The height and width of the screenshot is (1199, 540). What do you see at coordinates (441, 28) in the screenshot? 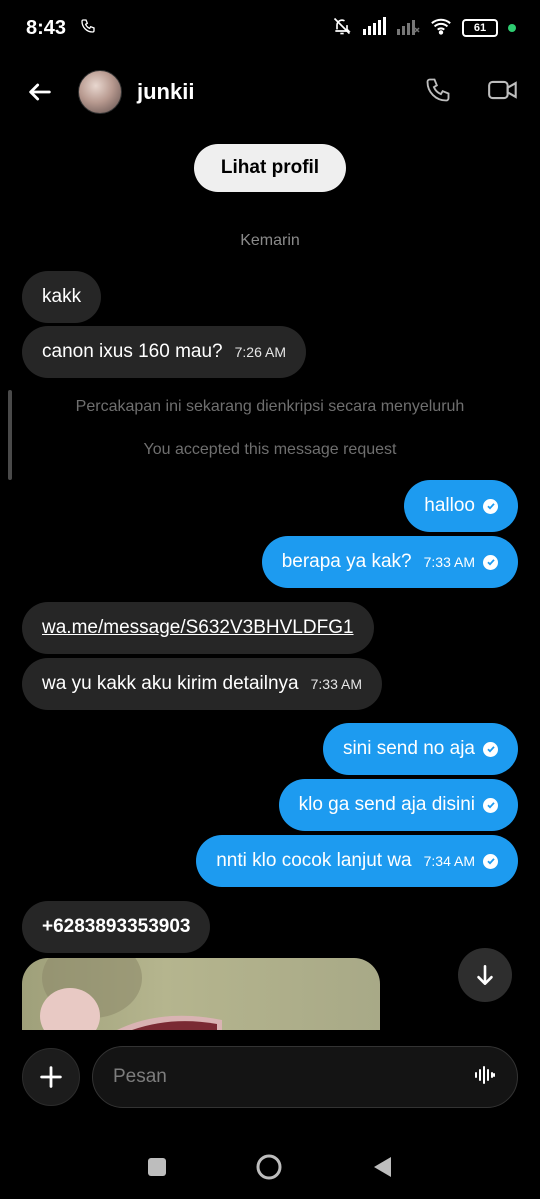
I see `wifi-icon` at bounding box center [441, 28].